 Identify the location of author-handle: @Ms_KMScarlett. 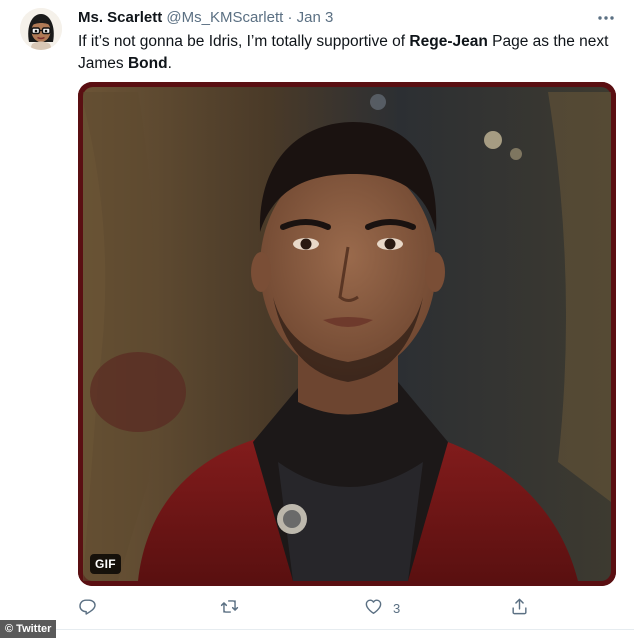
(224, 17).